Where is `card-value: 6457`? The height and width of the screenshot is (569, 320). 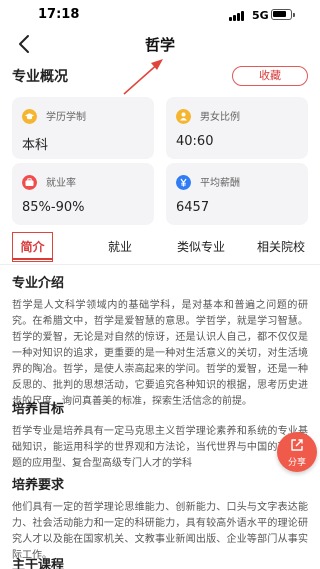 card-value: 6457 is located at coordinates (193, 207).